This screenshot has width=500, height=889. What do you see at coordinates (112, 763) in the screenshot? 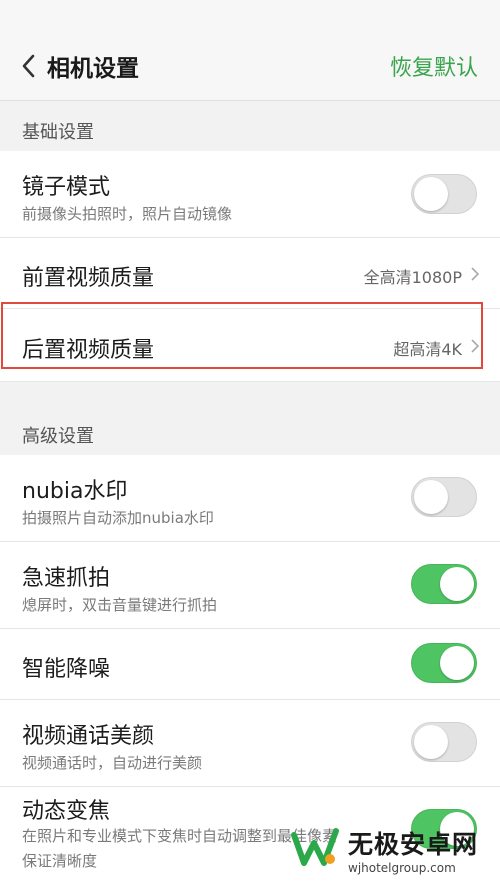
I see `setting-description: 视频通话时，自动进行美颜` at bounding box center [112, 763].